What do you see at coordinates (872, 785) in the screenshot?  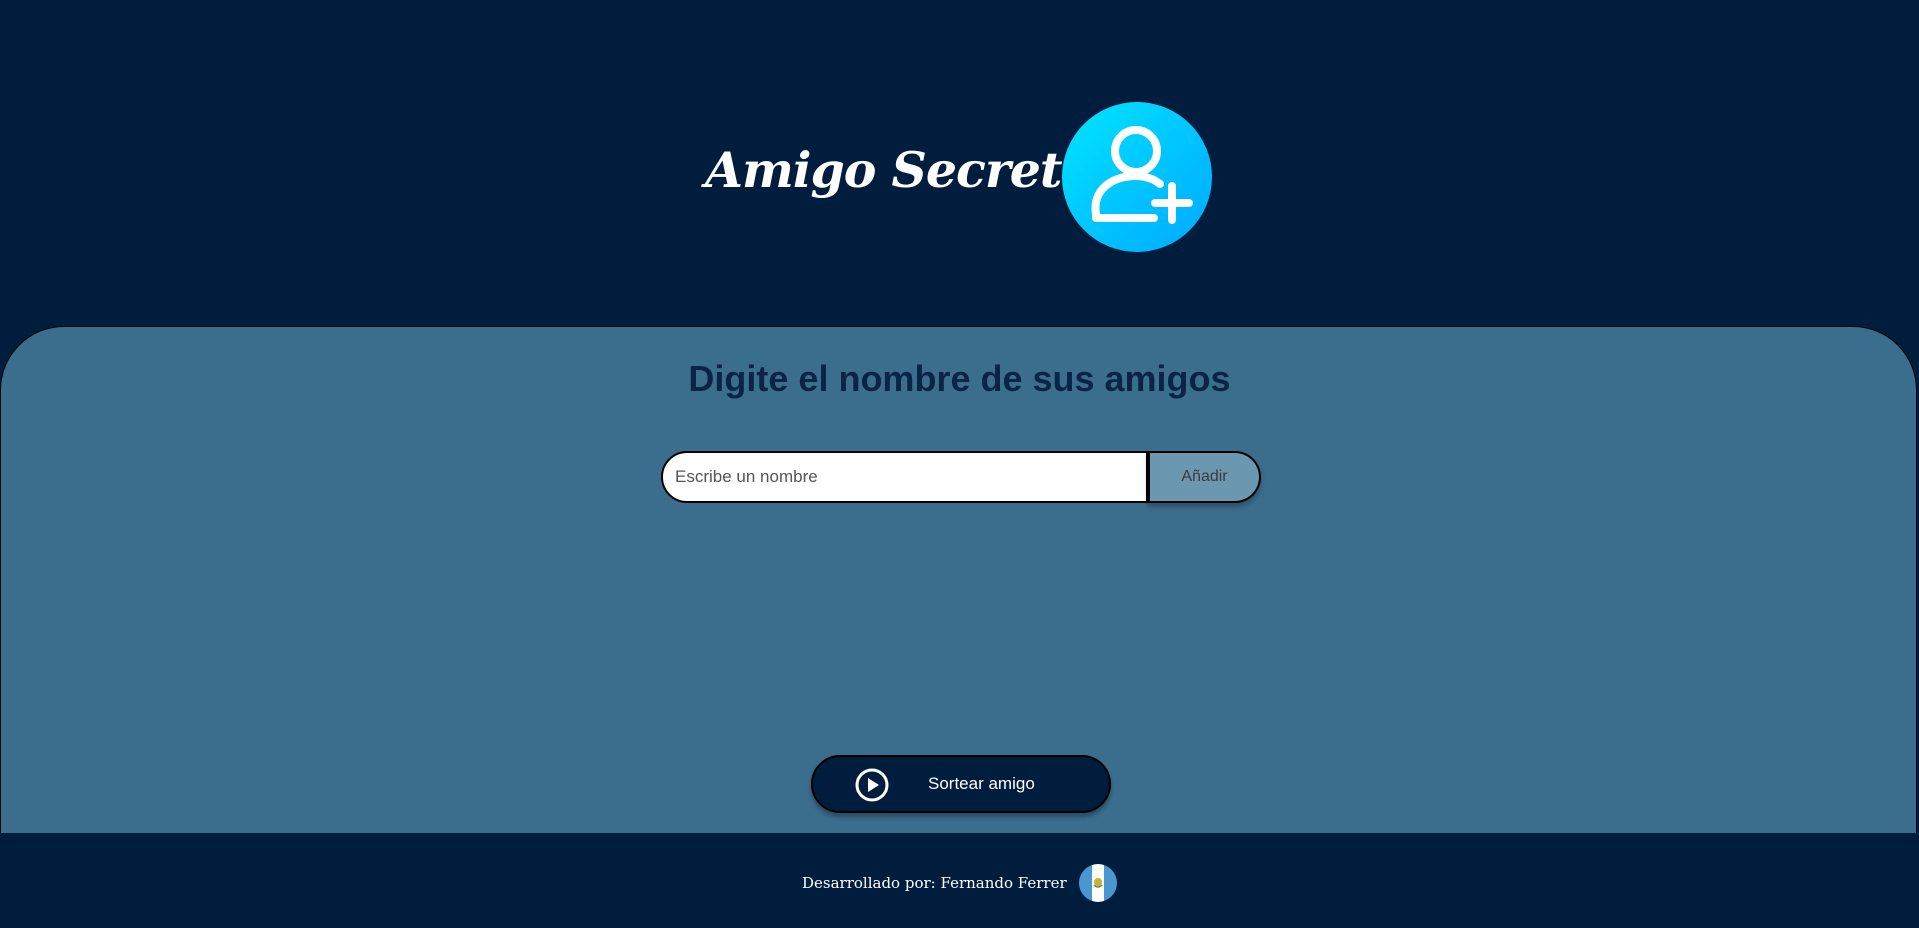 I see `play-circle-icon` at bounding box center [872, 785].